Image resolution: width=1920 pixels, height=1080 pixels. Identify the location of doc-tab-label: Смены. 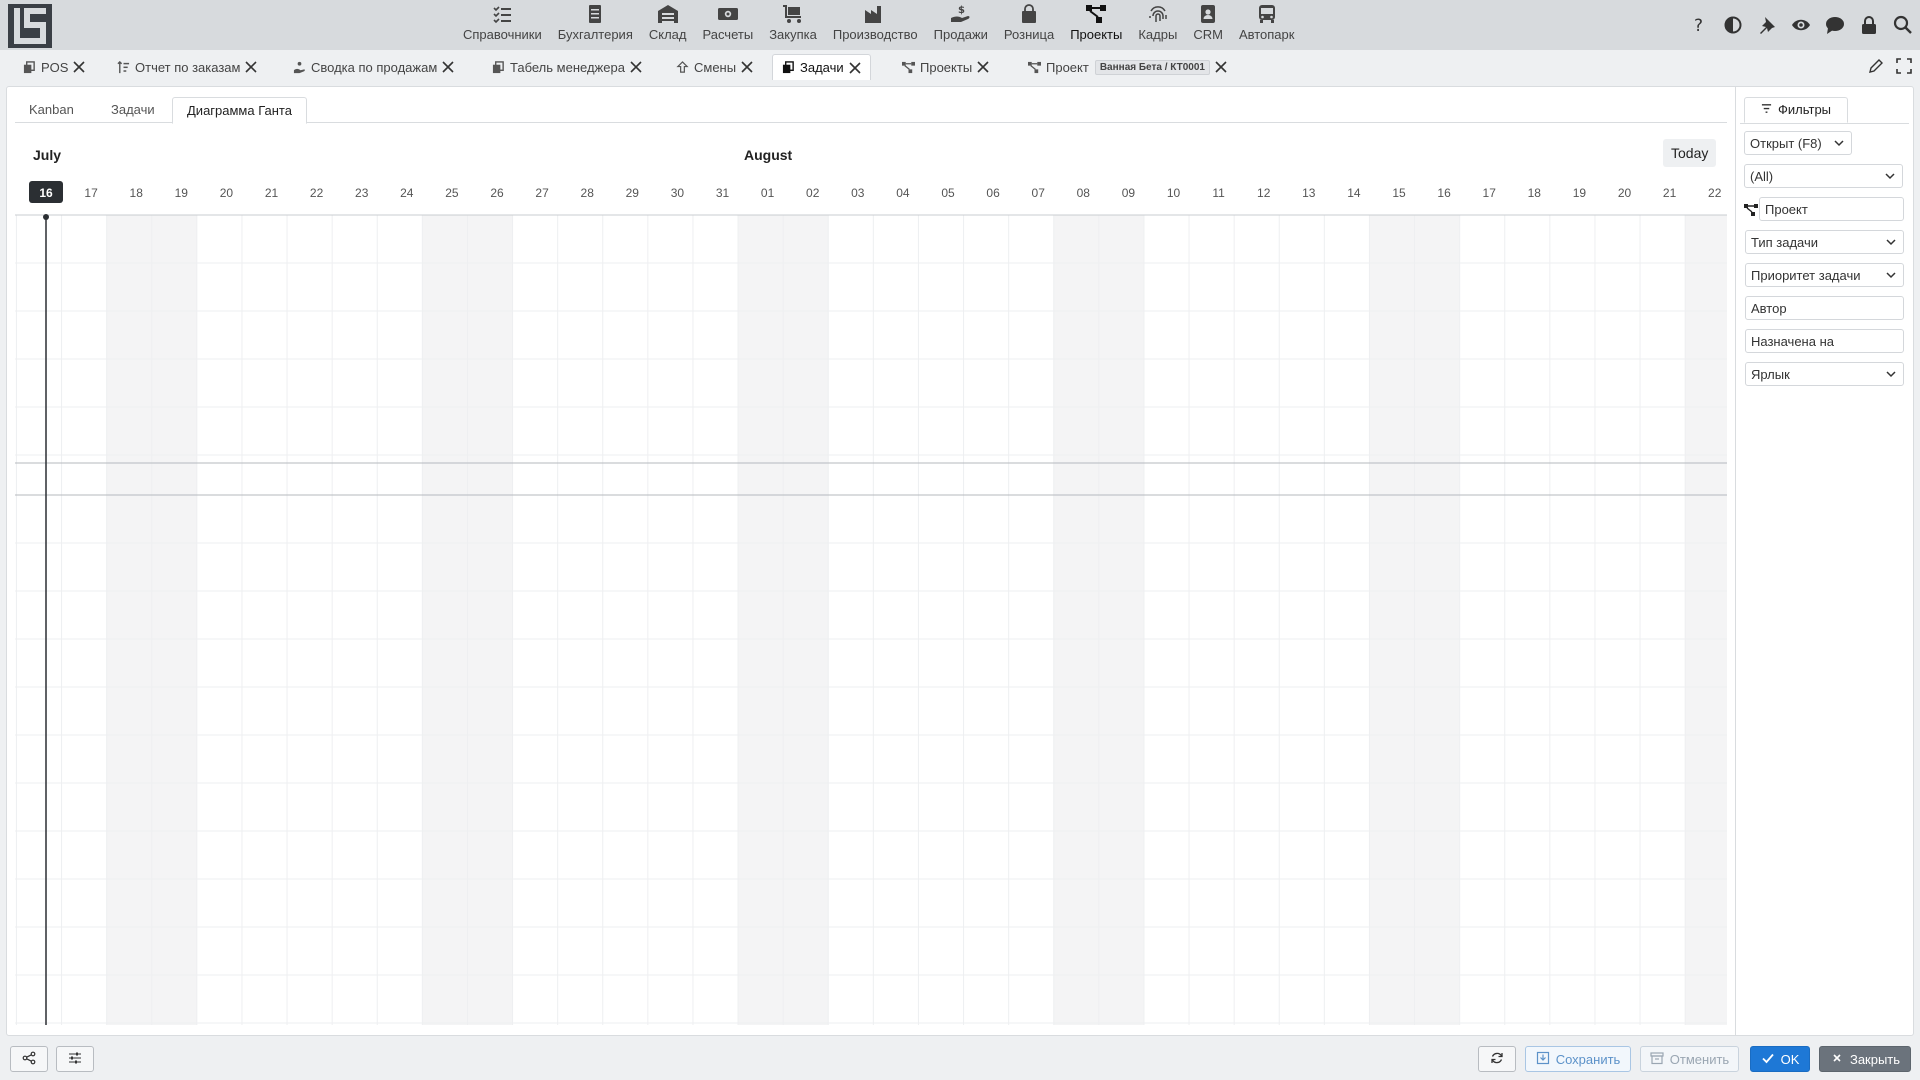
(715, 67).